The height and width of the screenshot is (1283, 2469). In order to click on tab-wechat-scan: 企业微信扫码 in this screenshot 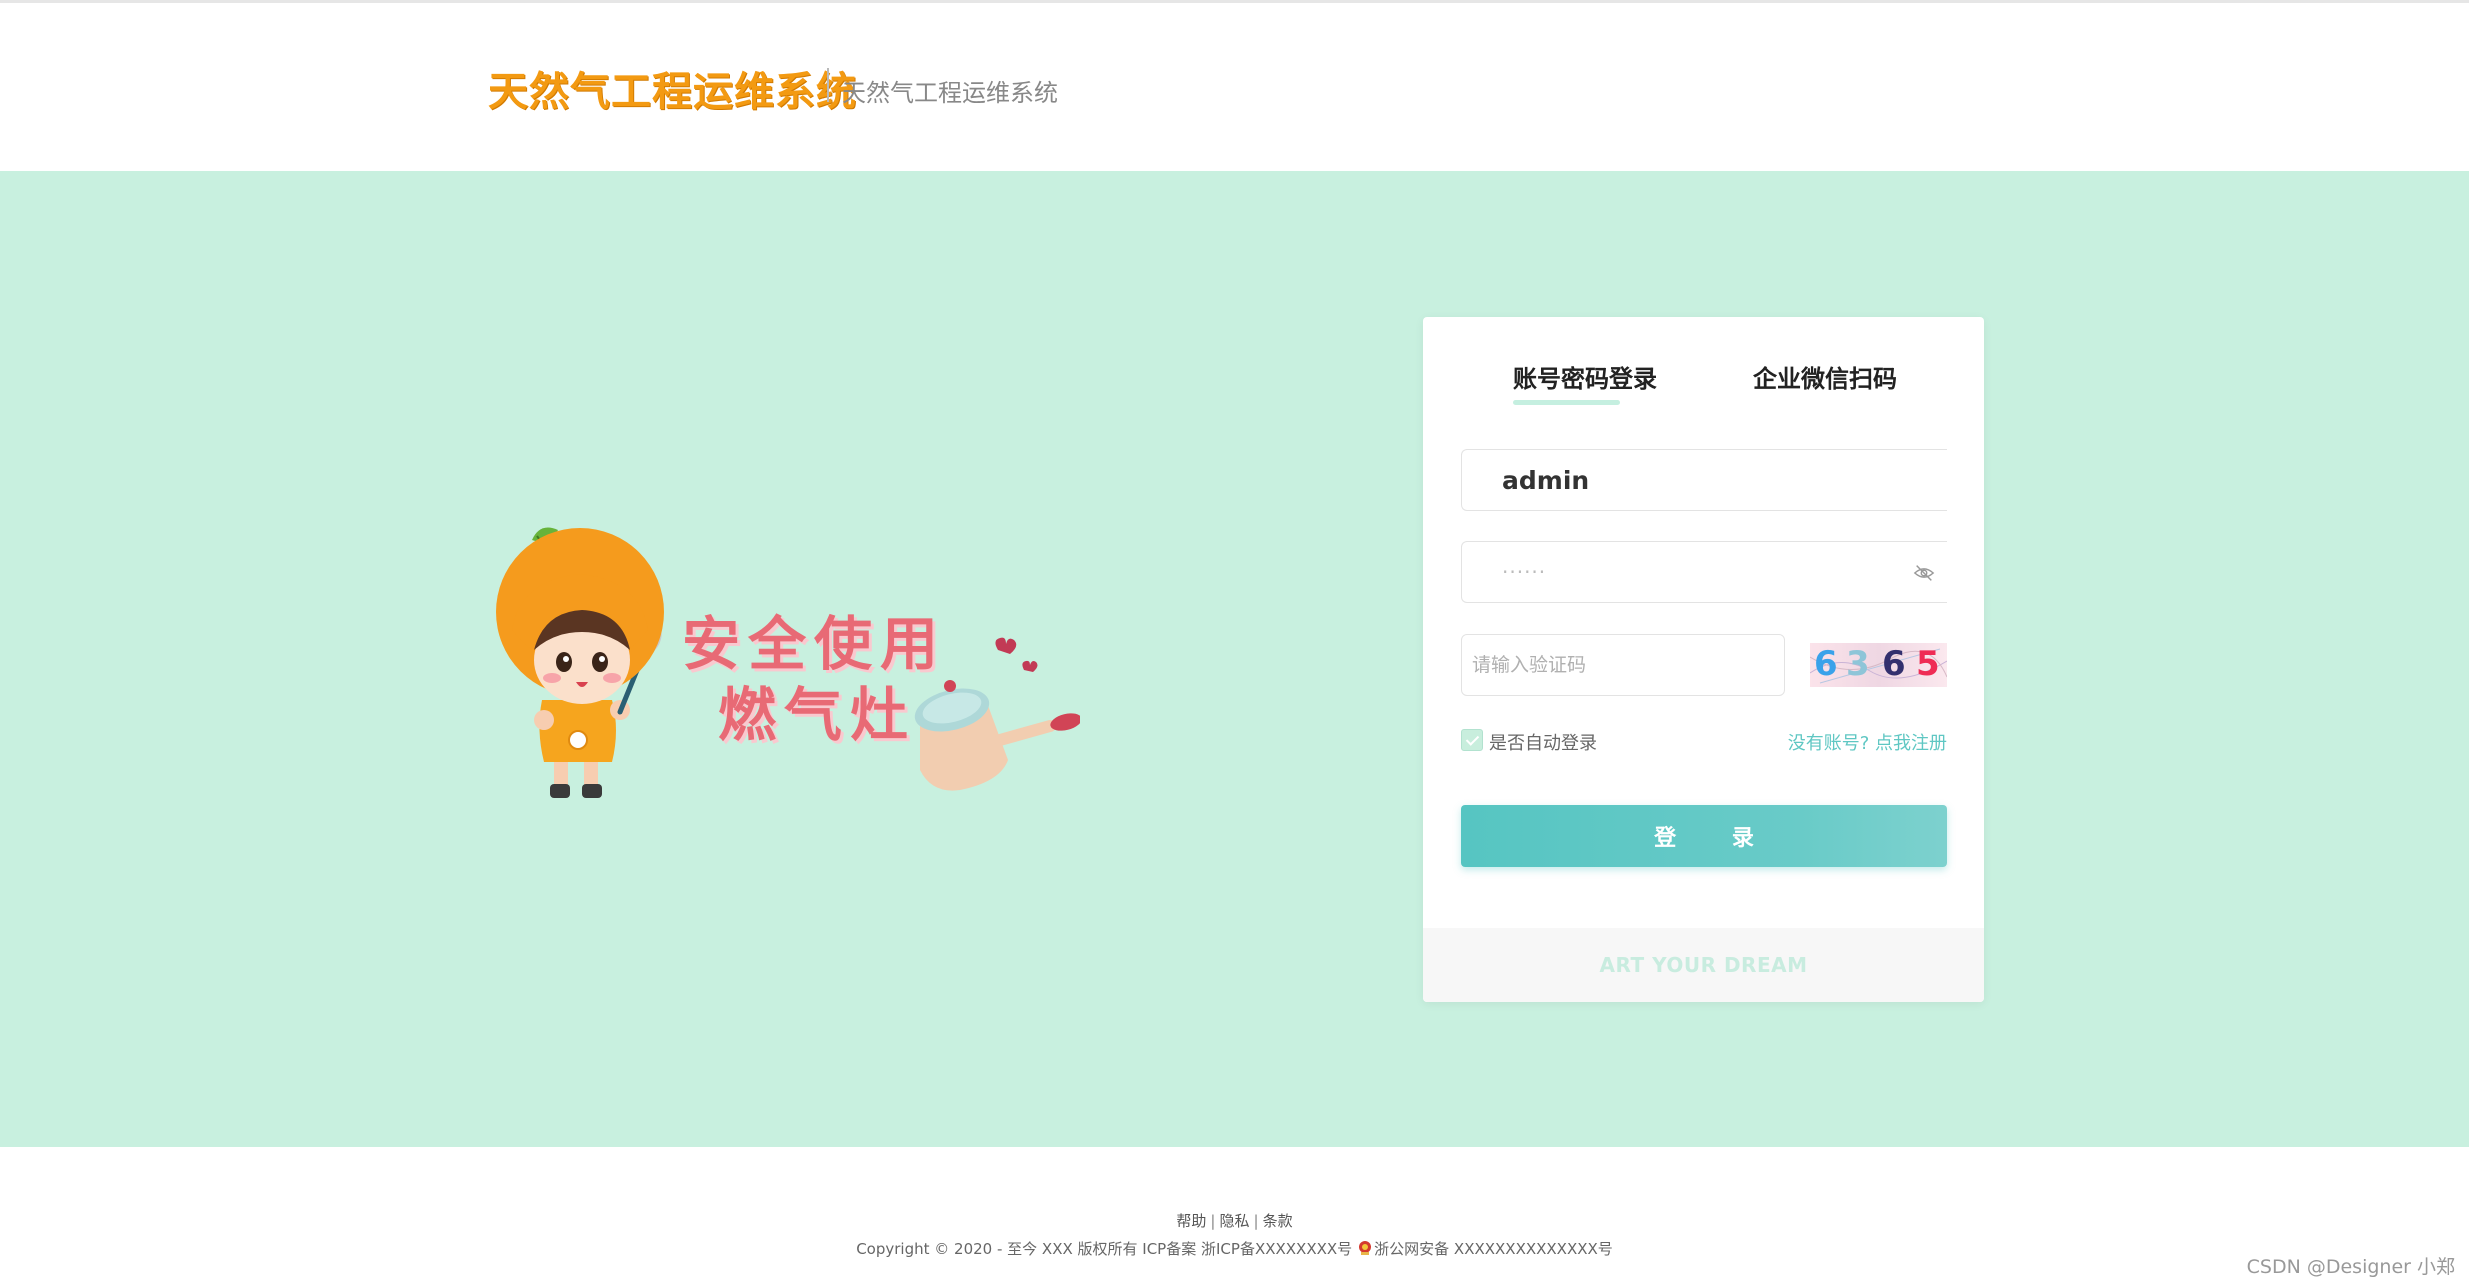, I will do `click(1825, 376)`.